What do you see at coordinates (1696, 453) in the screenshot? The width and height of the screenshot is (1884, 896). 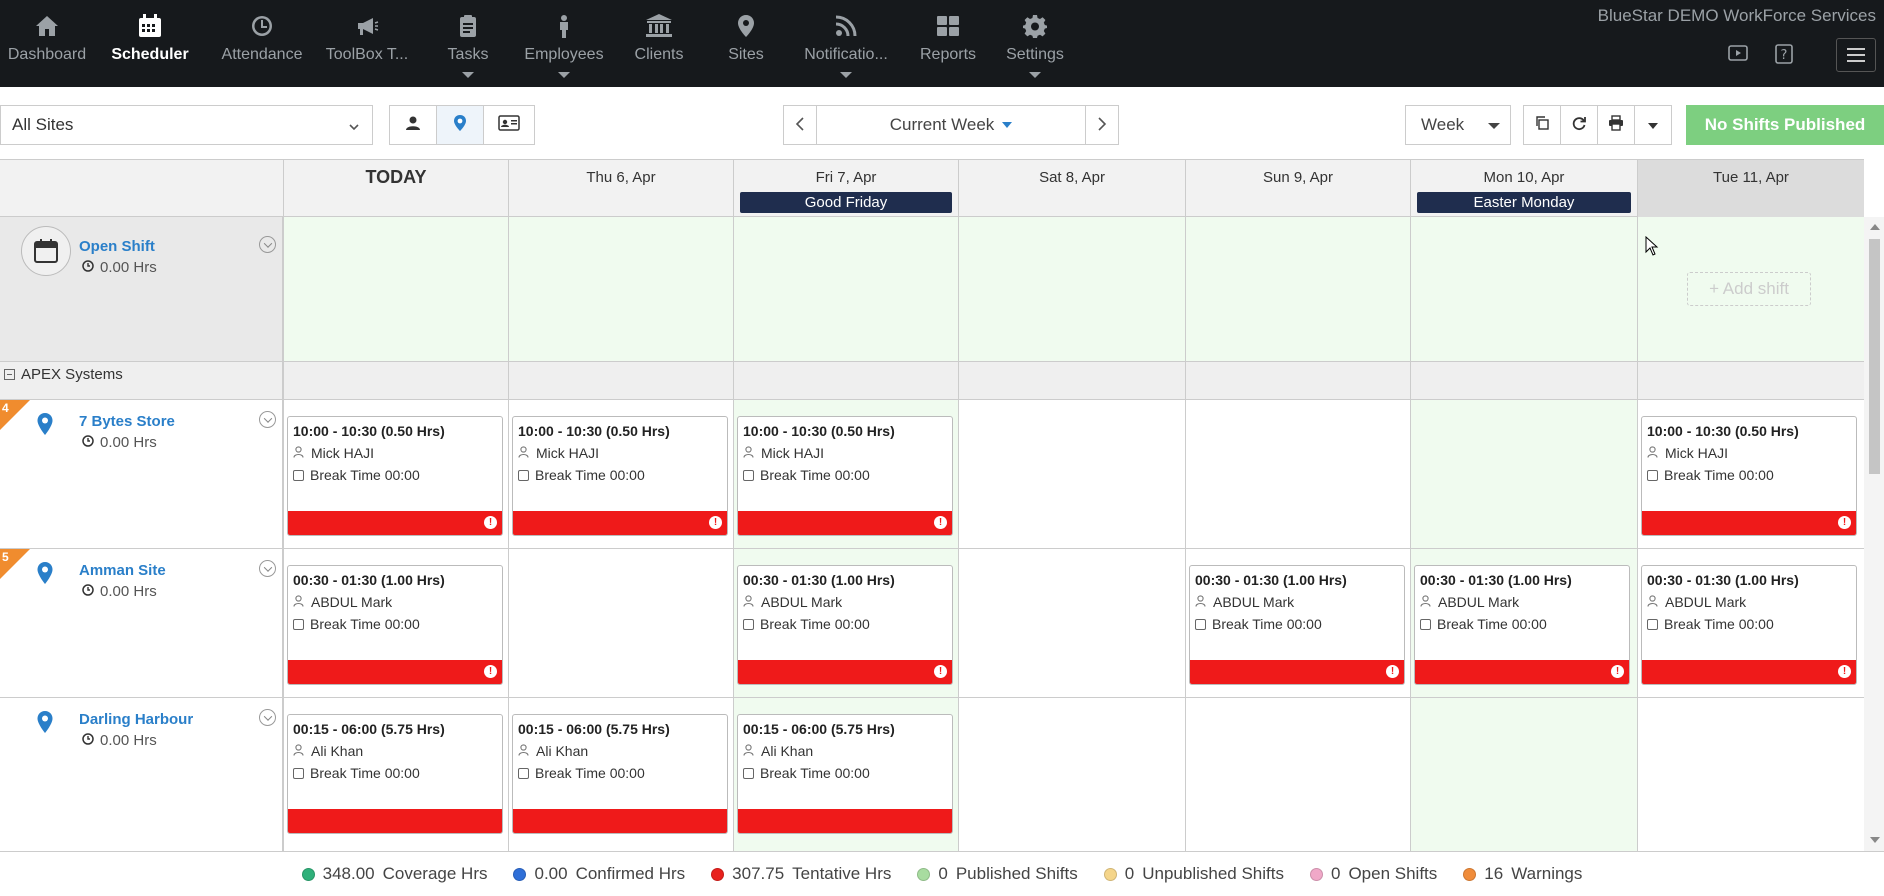 I see `employee-name: Mick HAJI` at bounding box center [1696, 453].